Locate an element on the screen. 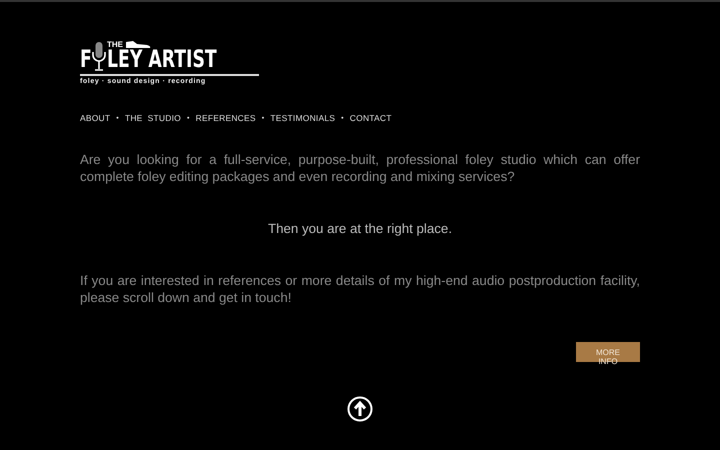  nav-link: ABOUT is located at coordinates (95, 118).